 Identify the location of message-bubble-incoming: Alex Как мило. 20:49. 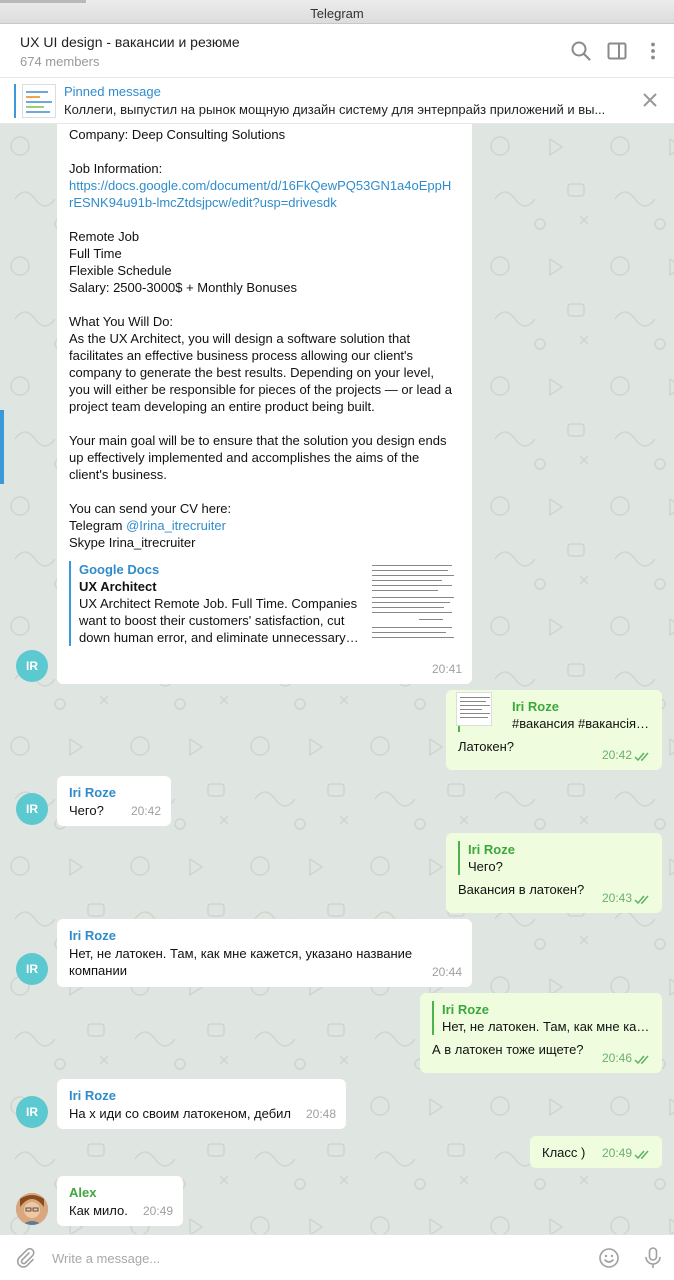
(120, 1201).